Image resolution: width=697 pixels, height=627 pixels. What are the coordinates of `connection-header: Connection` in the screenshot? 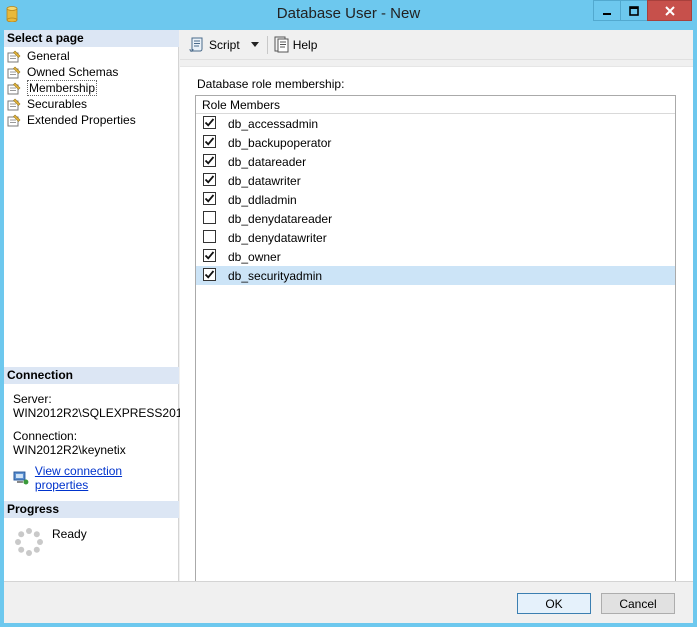 It's located at (91, 375).